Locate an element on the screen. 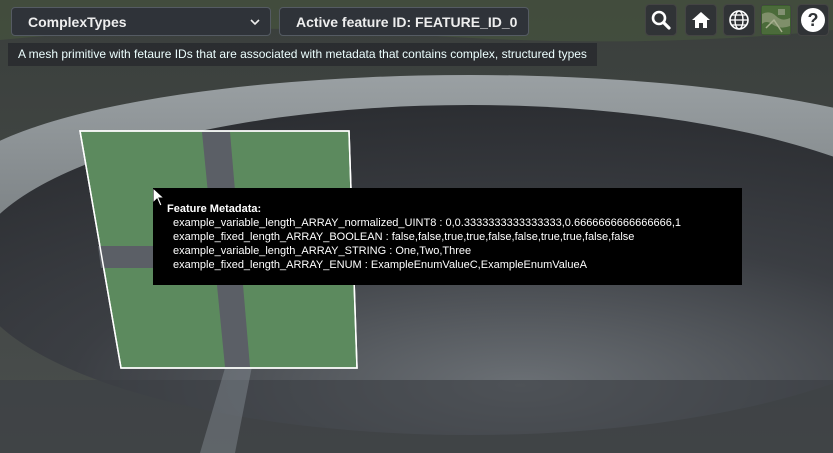 This screenshot has width=833, height=453. tooltip-title: Feature Metadata: is located at coordinates (214, 209).